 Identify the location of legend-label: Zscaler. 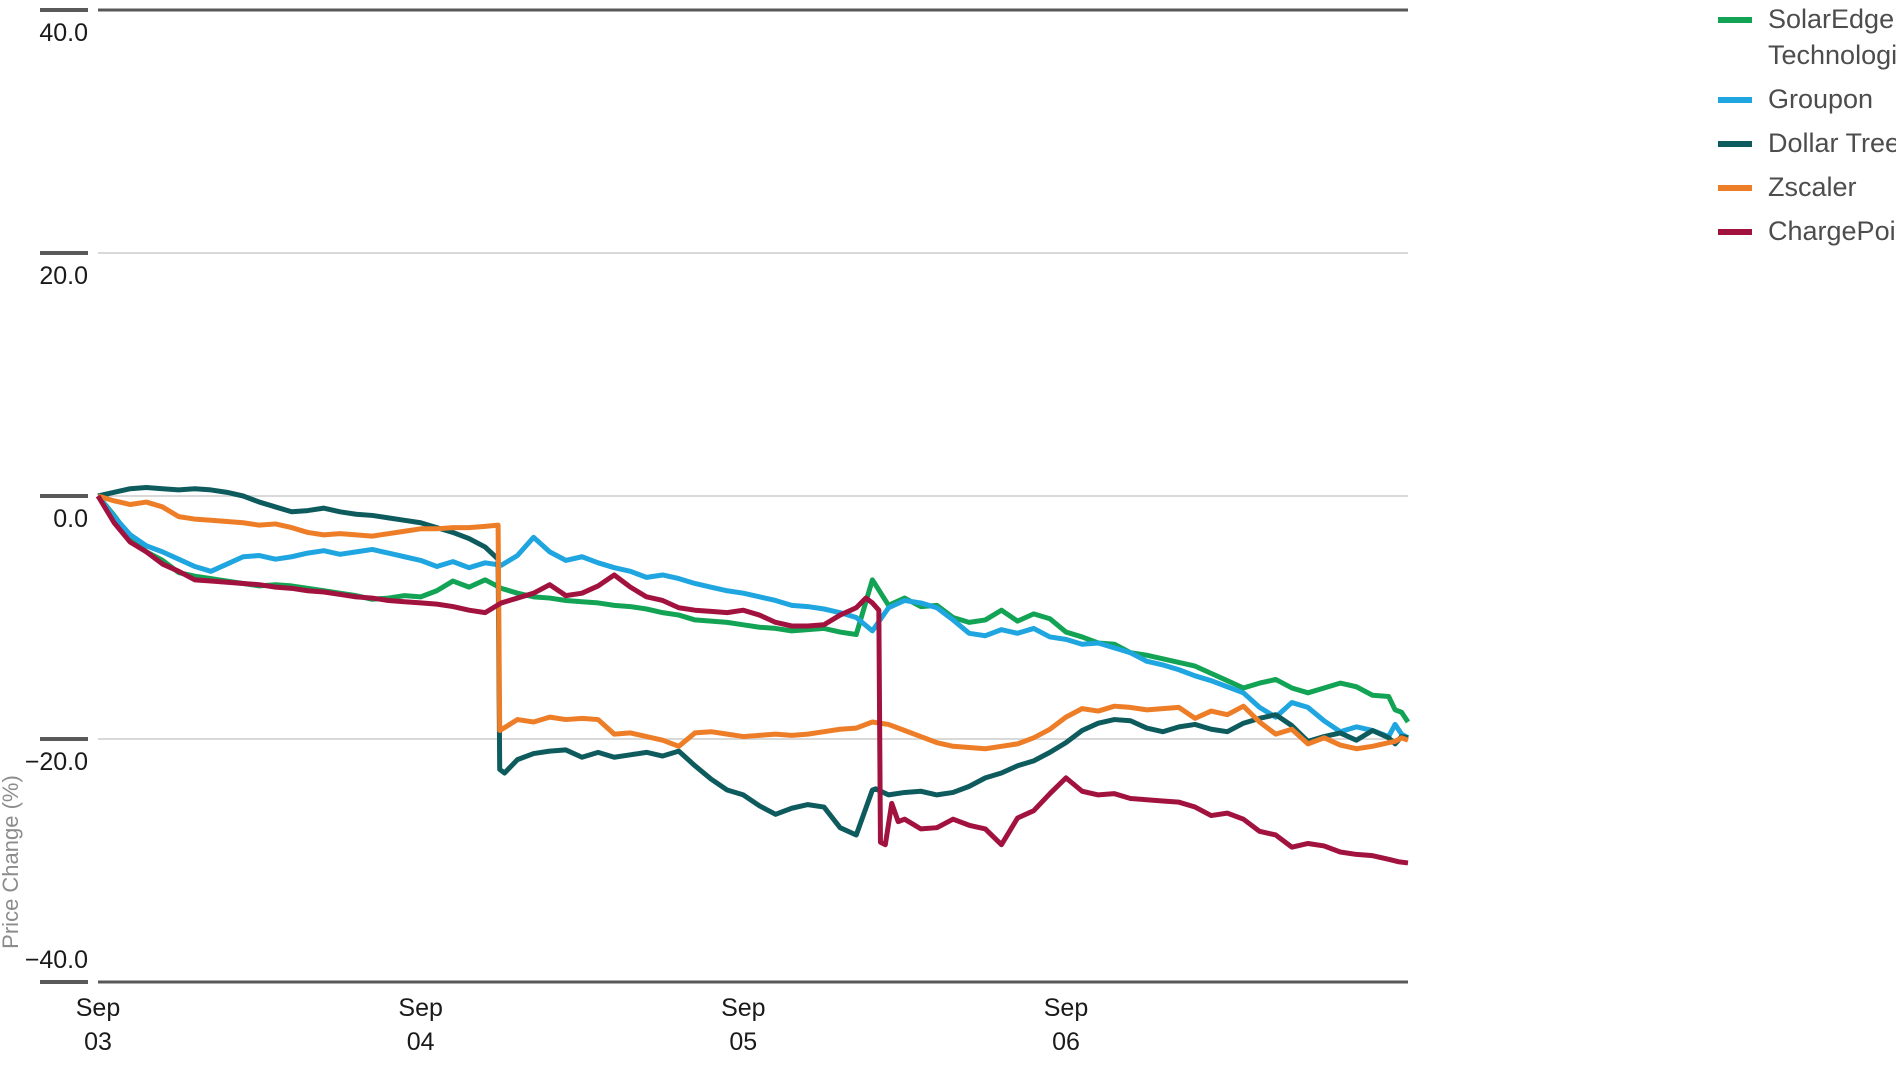
(1812, 187).